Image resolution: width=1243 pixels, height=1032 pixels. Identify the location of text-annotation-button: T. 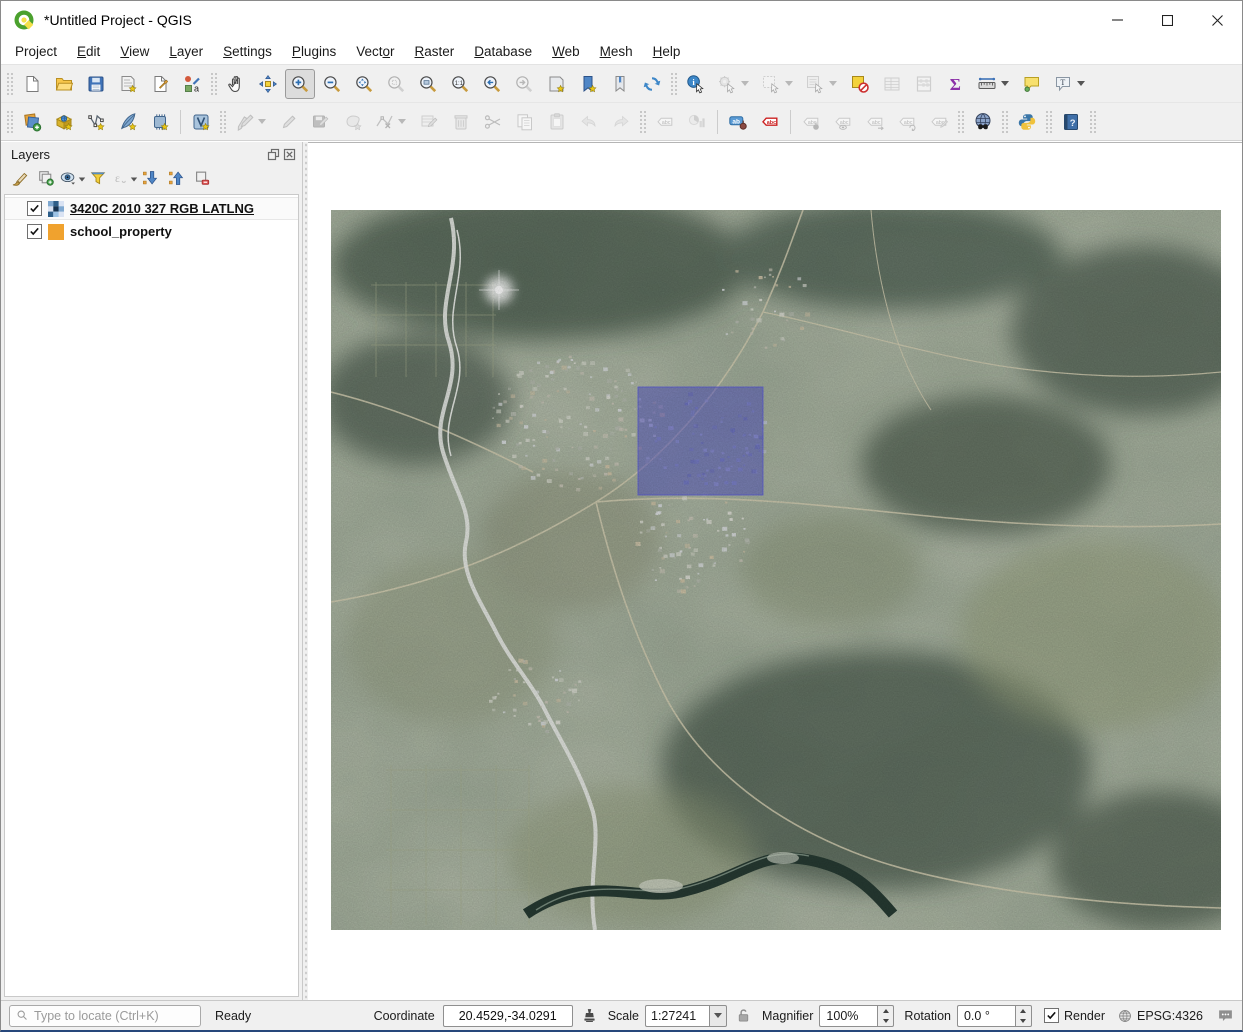
(1070, 84).